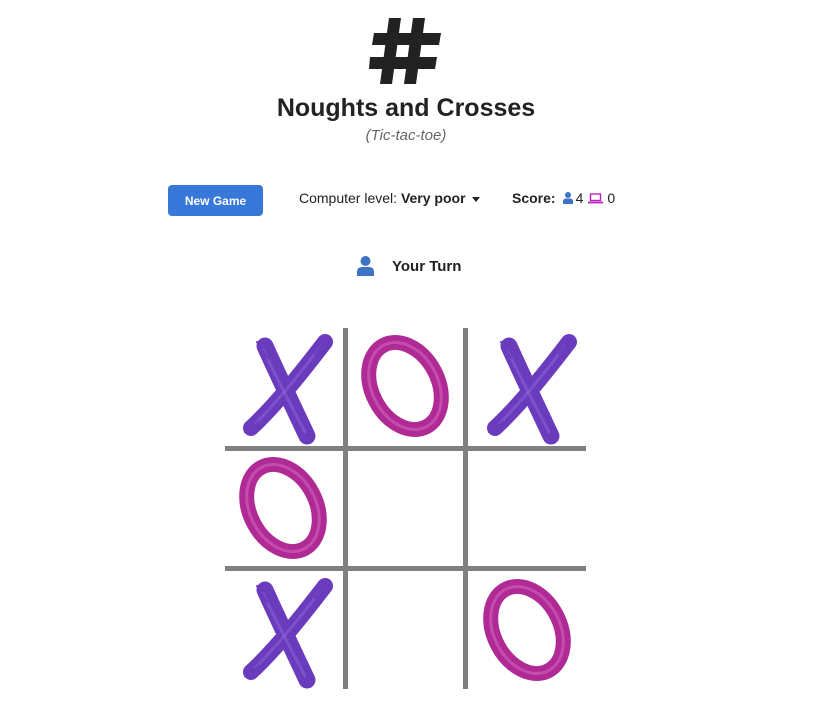 The width and height of the screenshot is (822, 725). Describe the element at coordinates (406, 108) in the screenshot. I see `page-title: Noughts and Crosses` at that location.